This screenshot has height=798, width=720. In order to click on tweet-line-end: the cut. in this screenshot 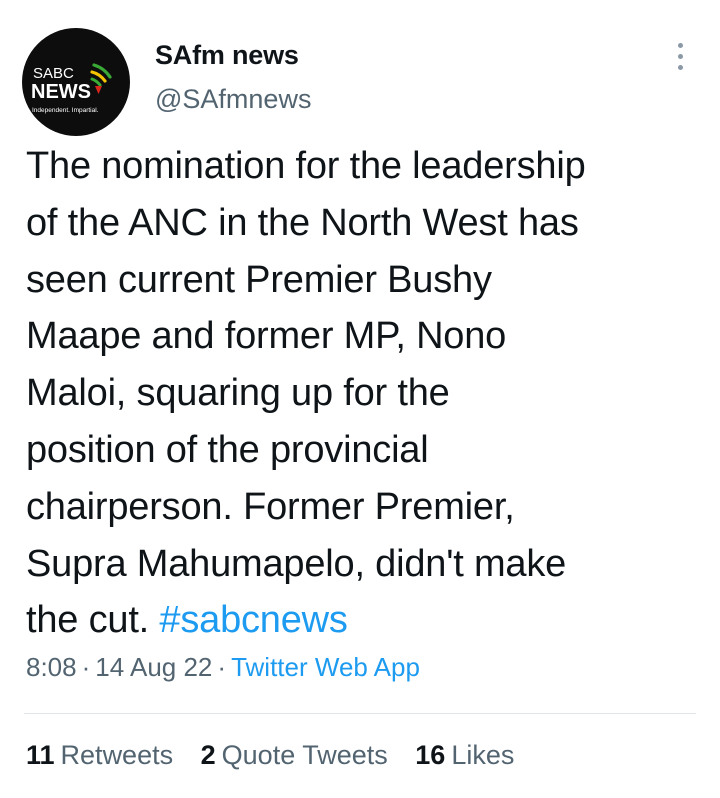, I will do `click(88, 620)`.